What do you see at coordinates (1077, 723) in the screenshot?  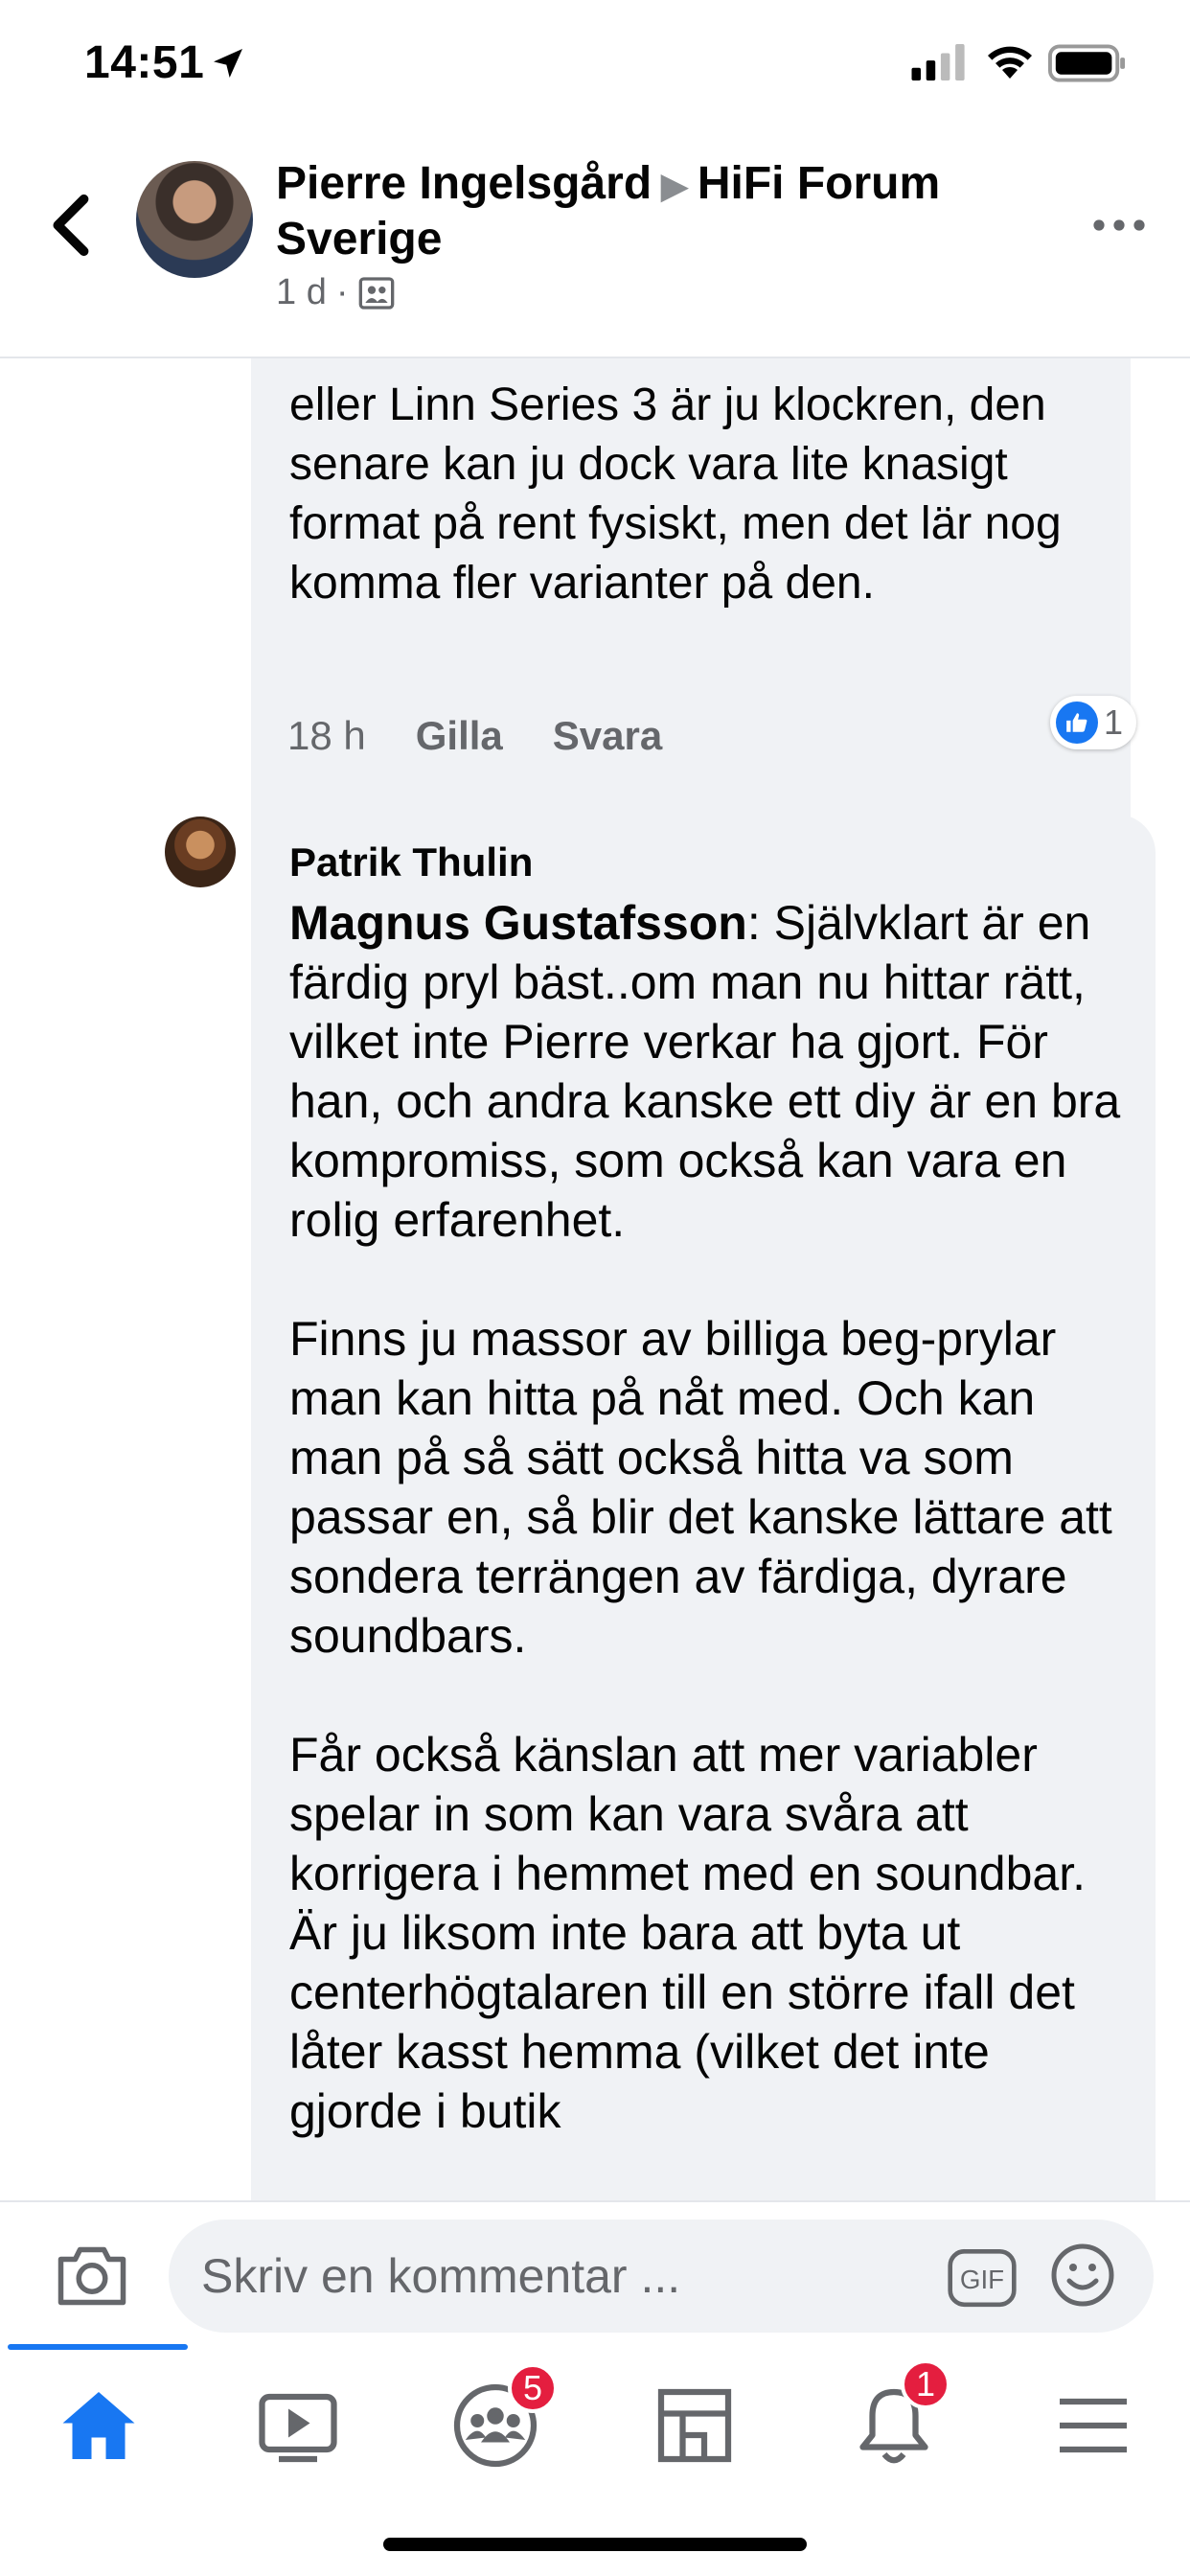 I see `like-icon` at bounding box center [1077, 723].